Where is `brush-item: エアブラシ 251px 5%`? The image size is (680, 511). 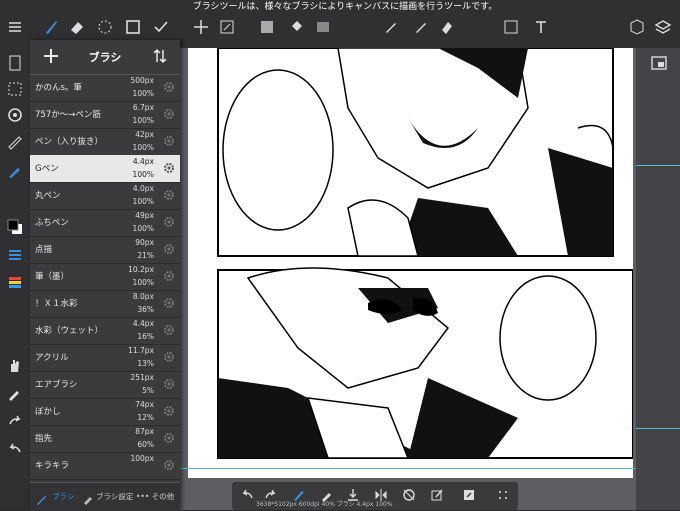 brush-item: エアブラシ 251px 5% is located at coordinates (105, 385).